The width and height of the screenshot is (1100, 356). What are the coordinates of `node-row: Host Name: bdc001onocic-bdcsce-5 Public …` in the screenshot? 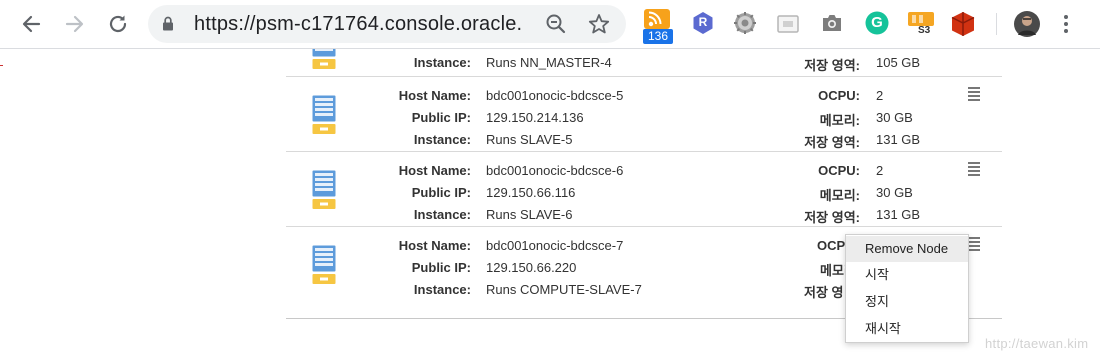 It's located at (644, 114).